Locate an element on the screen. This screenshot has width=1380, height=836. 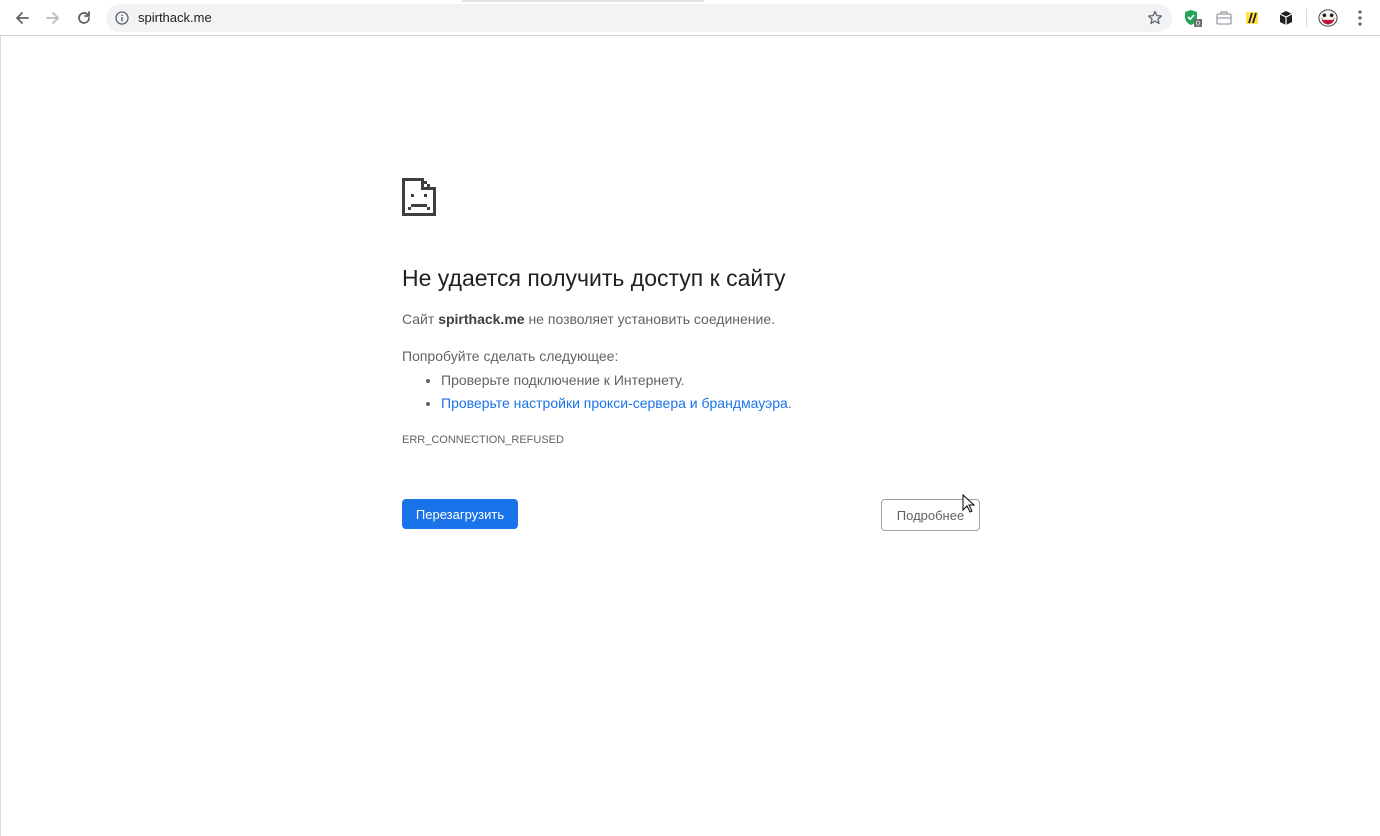
tab-strip-edge is located at coordinates (583, 1).